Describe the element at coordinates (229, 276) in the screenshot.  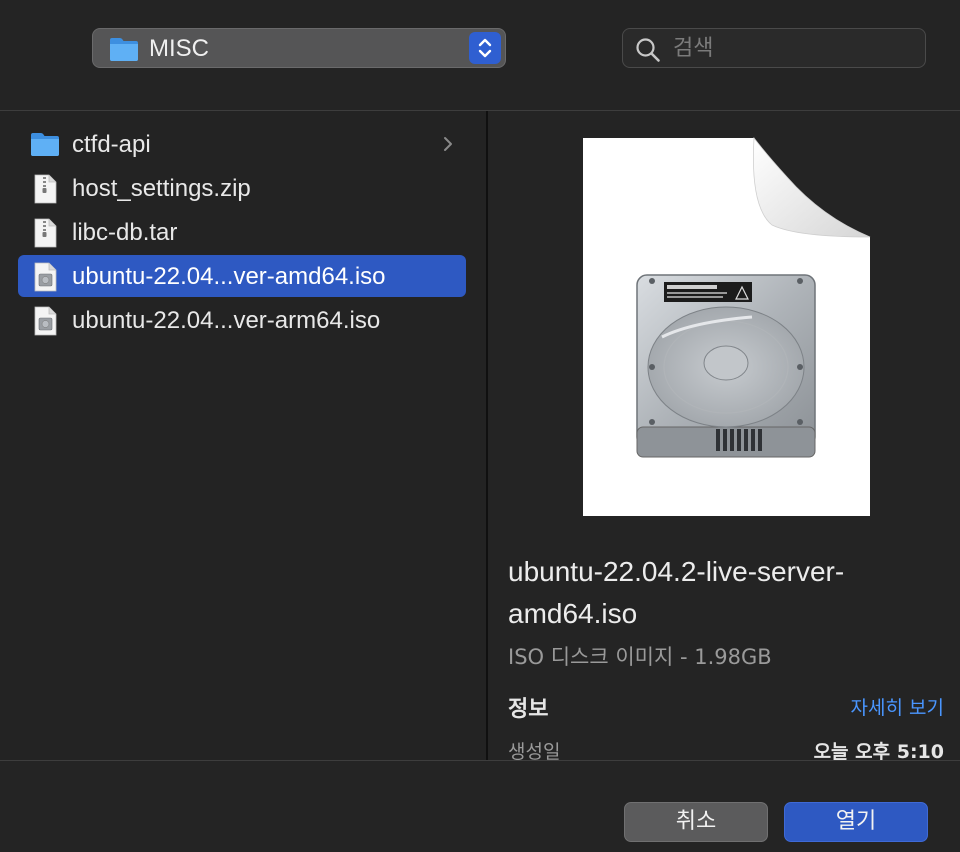
I see `file-name: ubuntu-22.04...ver-amd64.iso` at that location.